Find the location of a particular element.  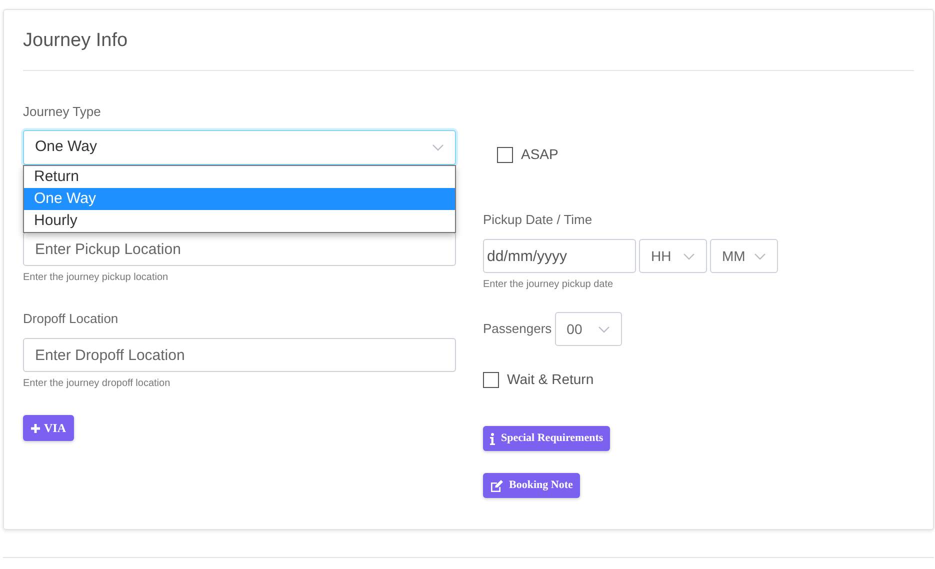

checkbox-label: Wait & Return is located at coordinates (550, 379).